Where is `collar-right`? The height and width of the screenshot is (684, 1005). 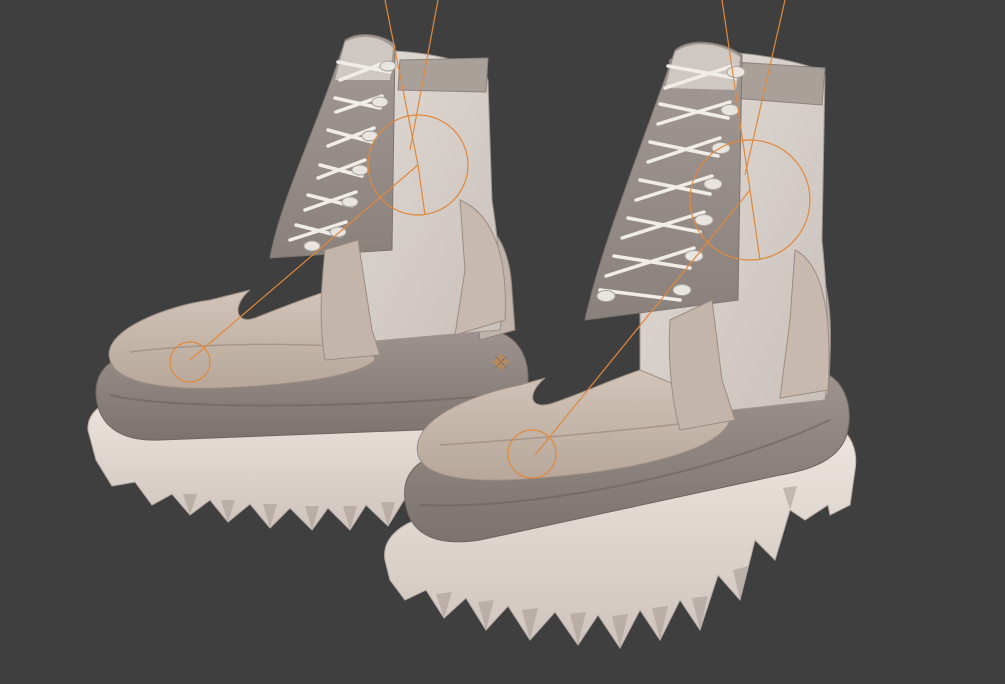
collar-right is located at coordinates (778, 83).